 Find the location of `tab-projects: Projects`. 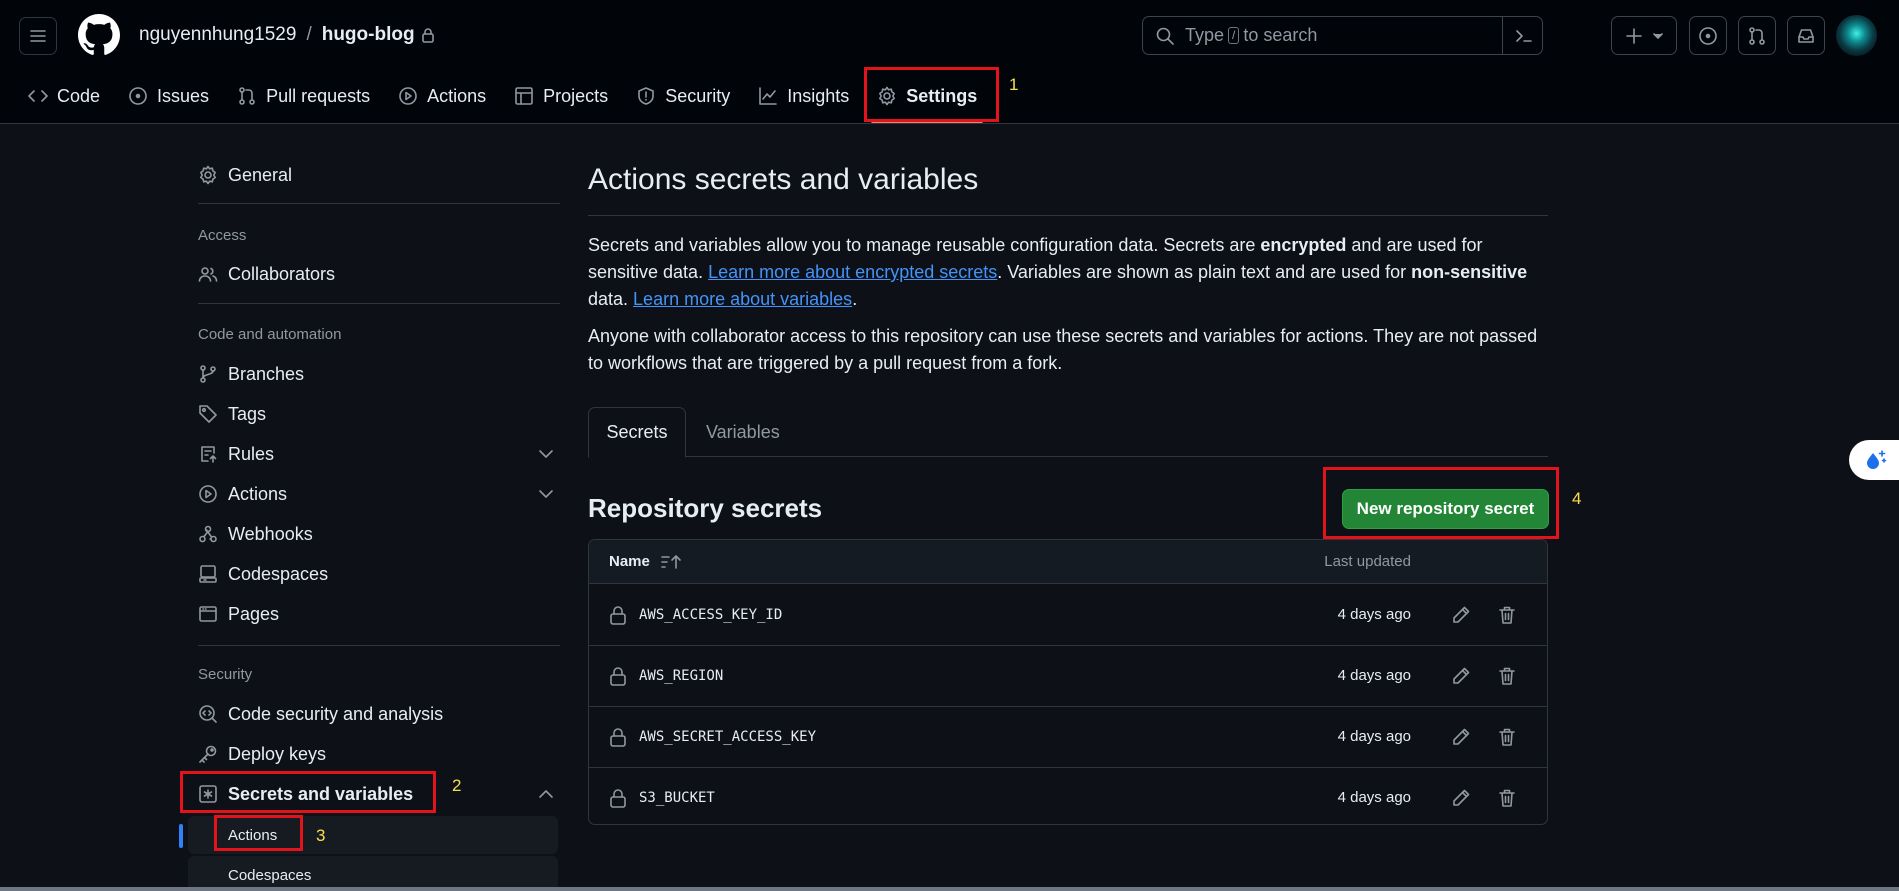

tab-projects: Projects is located at coordinates (561, 96).